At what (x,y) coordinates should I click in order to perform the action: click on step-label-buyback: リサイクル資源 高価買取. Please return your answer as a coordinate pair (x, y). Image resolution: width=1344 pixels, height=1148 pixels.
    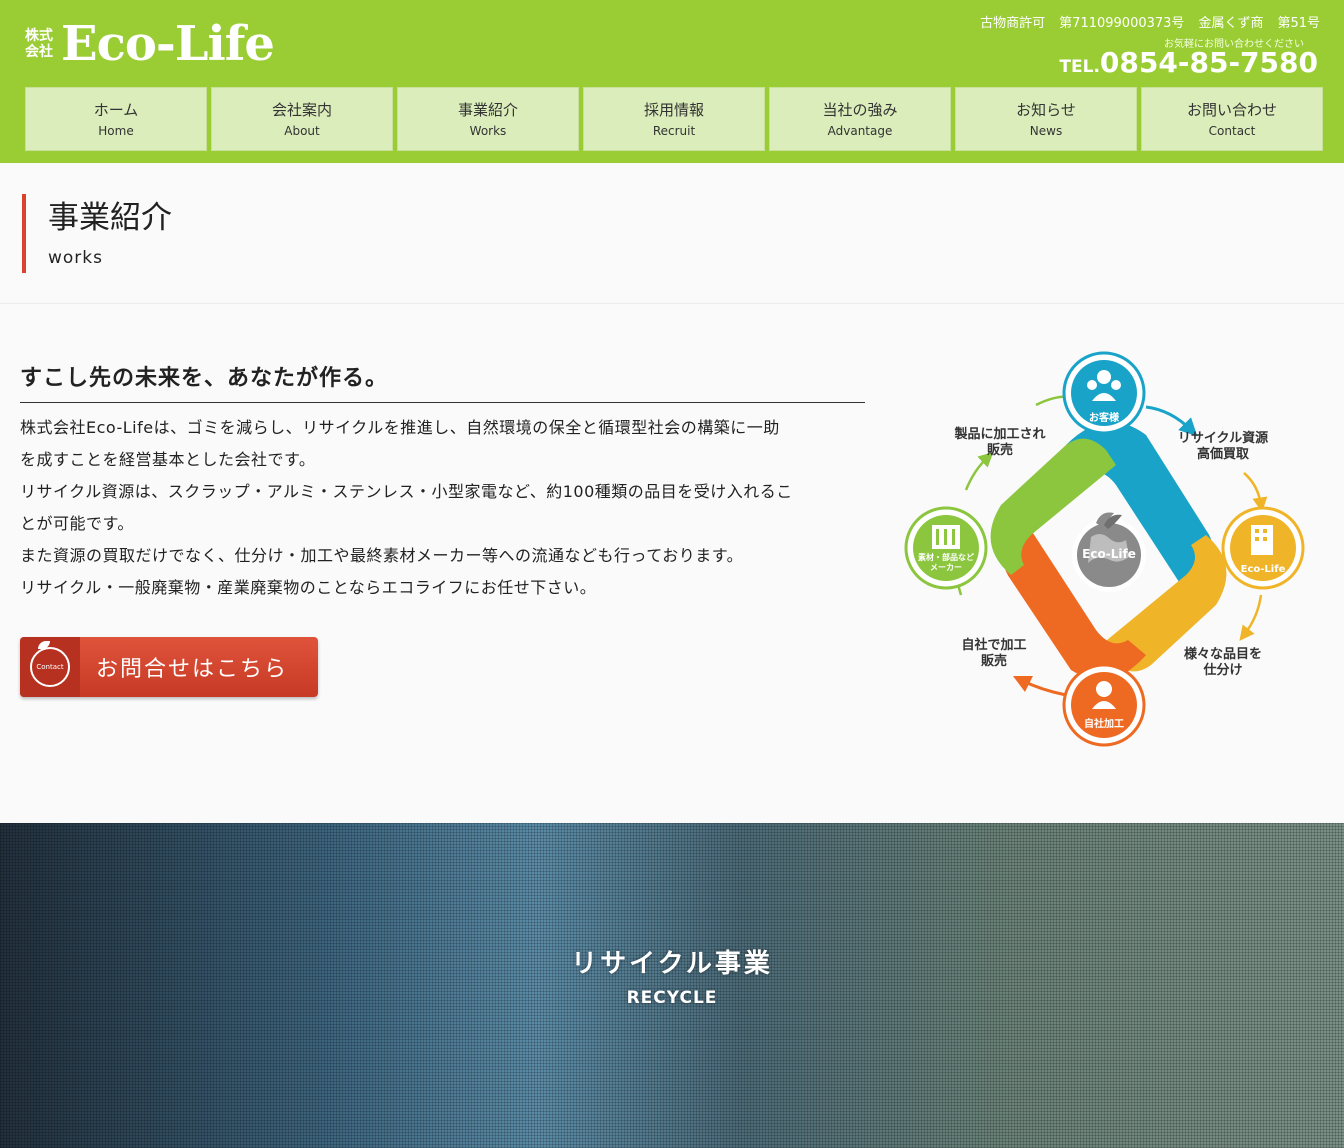
    Looking at the image, I should click on (1223, 447).